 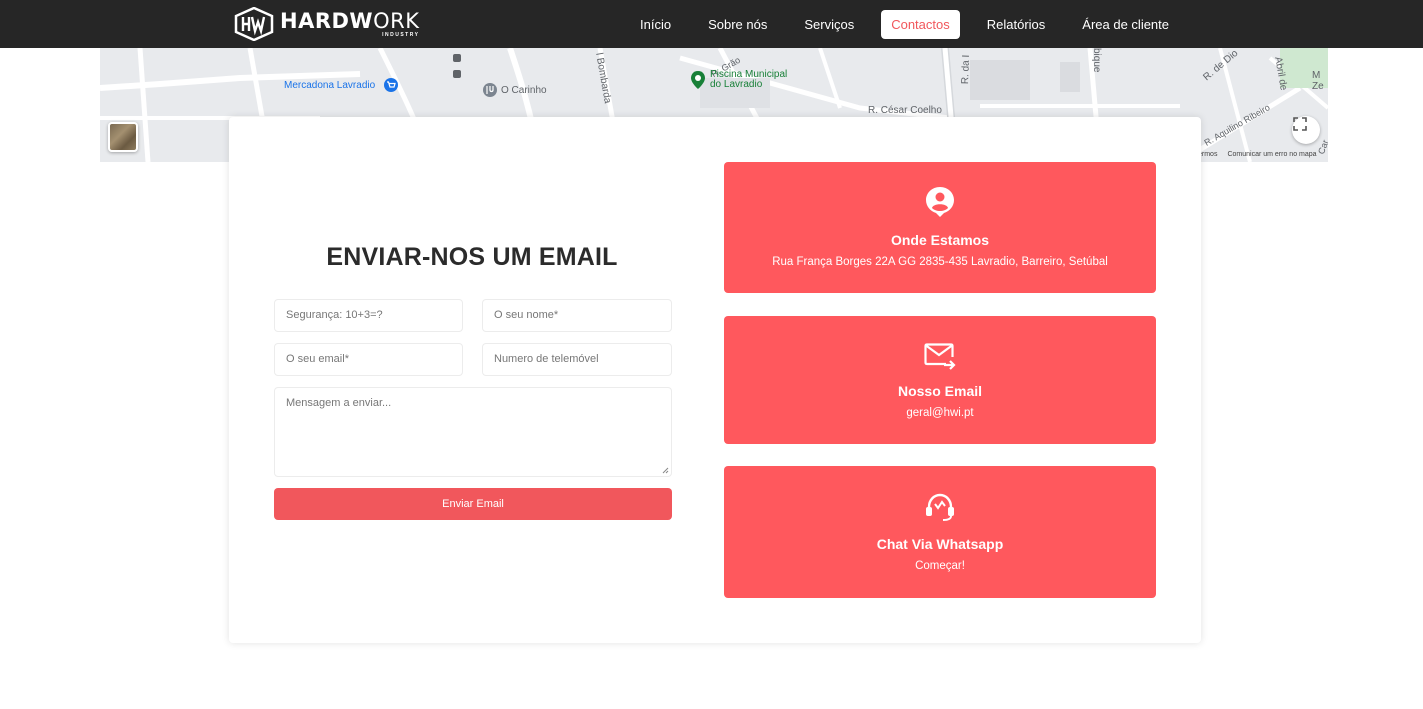 What do you see at coordinates (472, 257) in the screenshot?
I see `form-title: ENVIAR-NOS UM EMAIL` at bounding box center [472, 257].